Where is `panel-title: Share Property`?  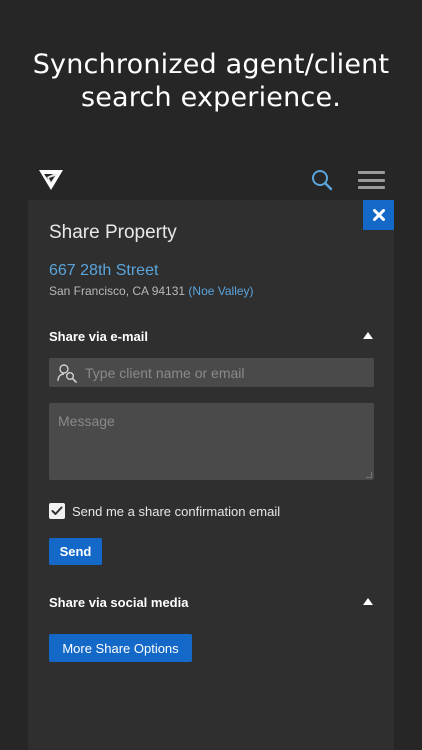
panel-title: Share Property is located at coordinates (113, 232).